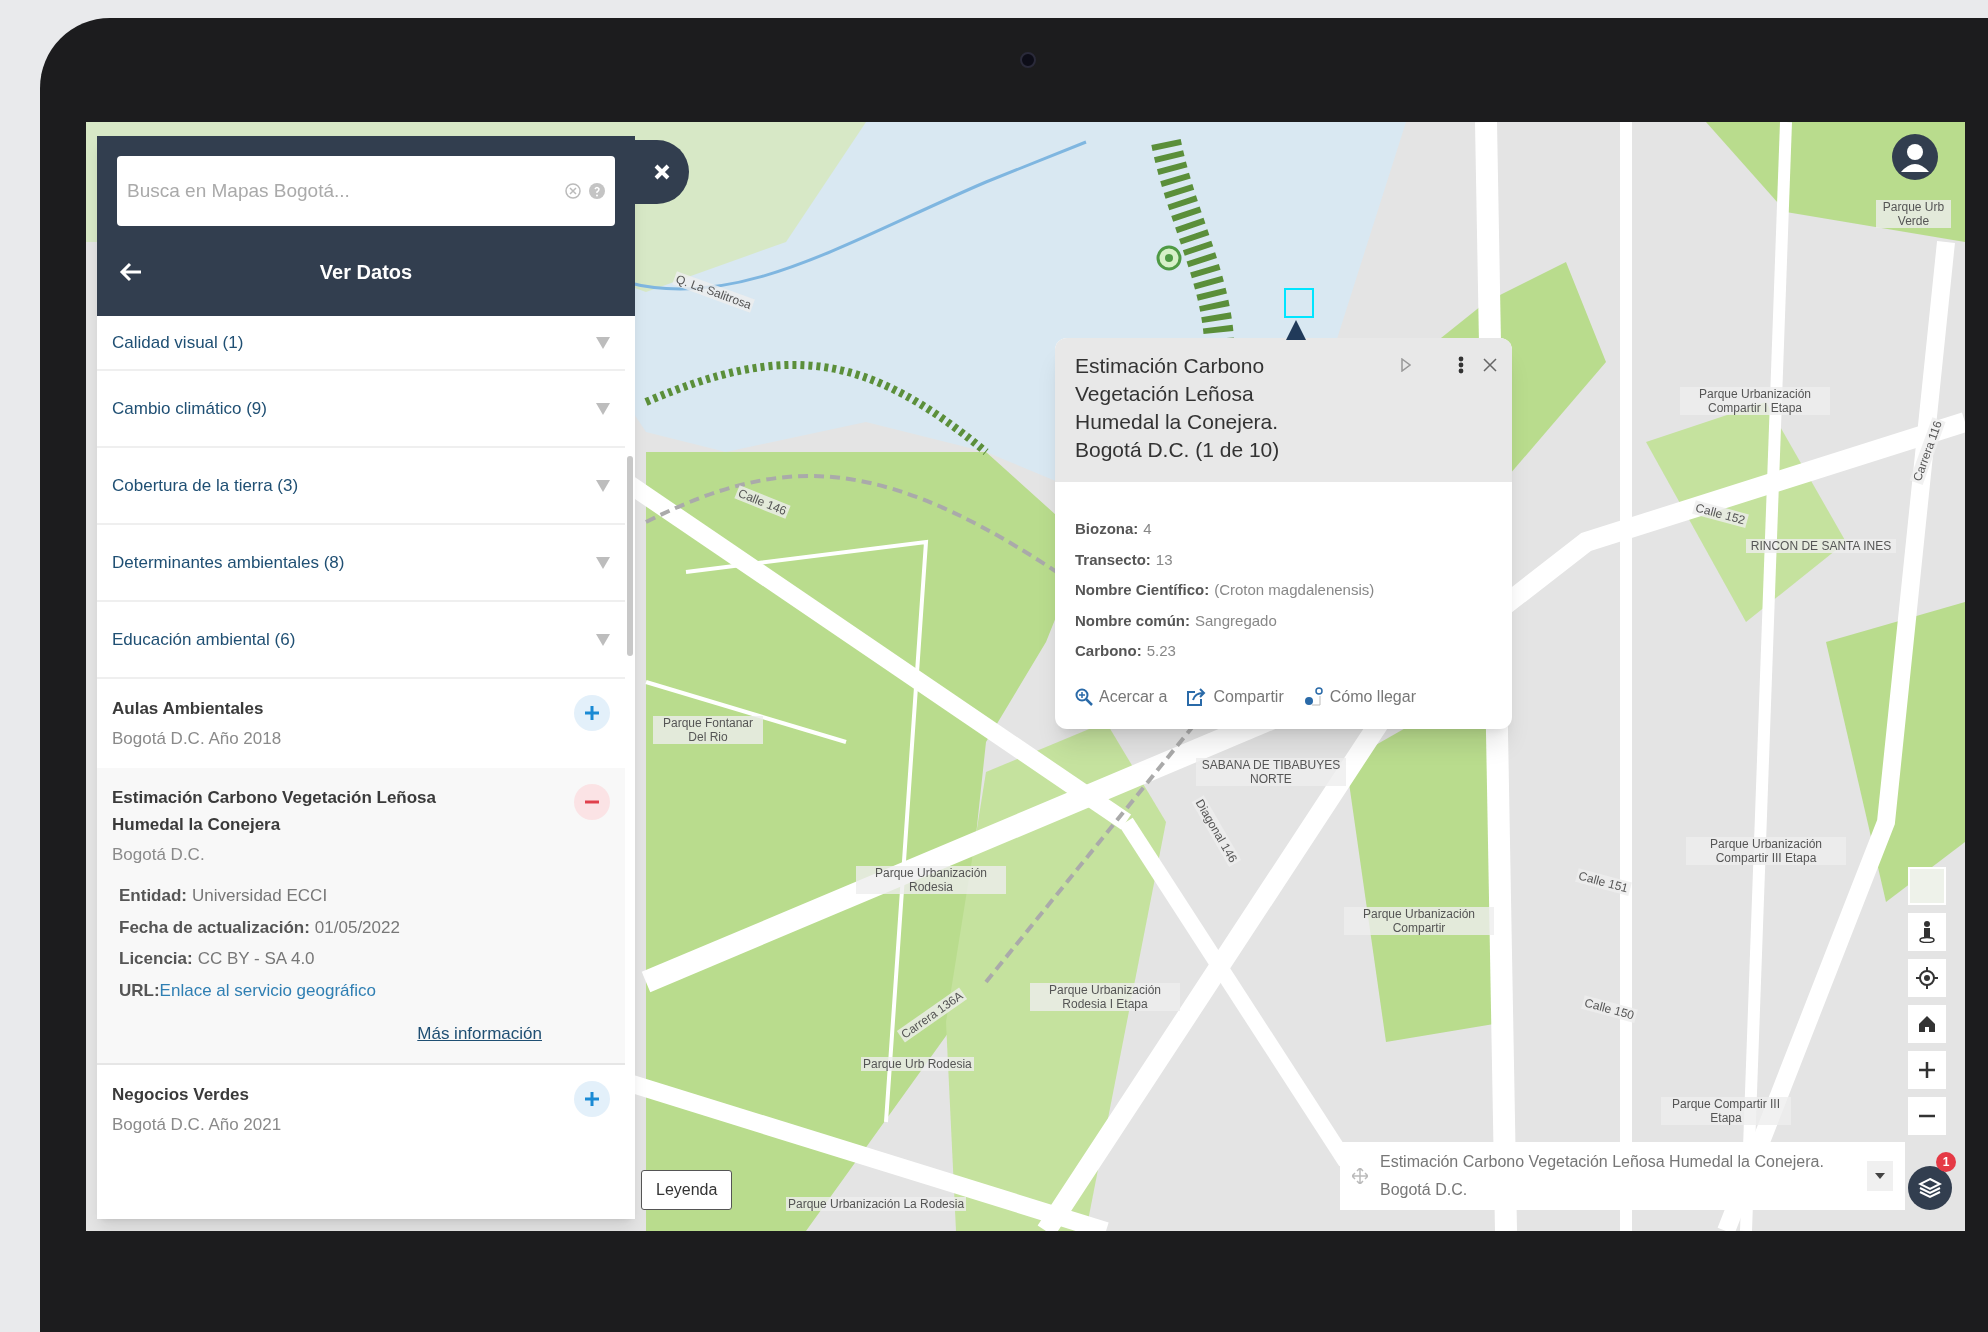  Describe the element at coordinates (1296, 330) in the screenshot. I see `popup-pointer-icon` at that location.